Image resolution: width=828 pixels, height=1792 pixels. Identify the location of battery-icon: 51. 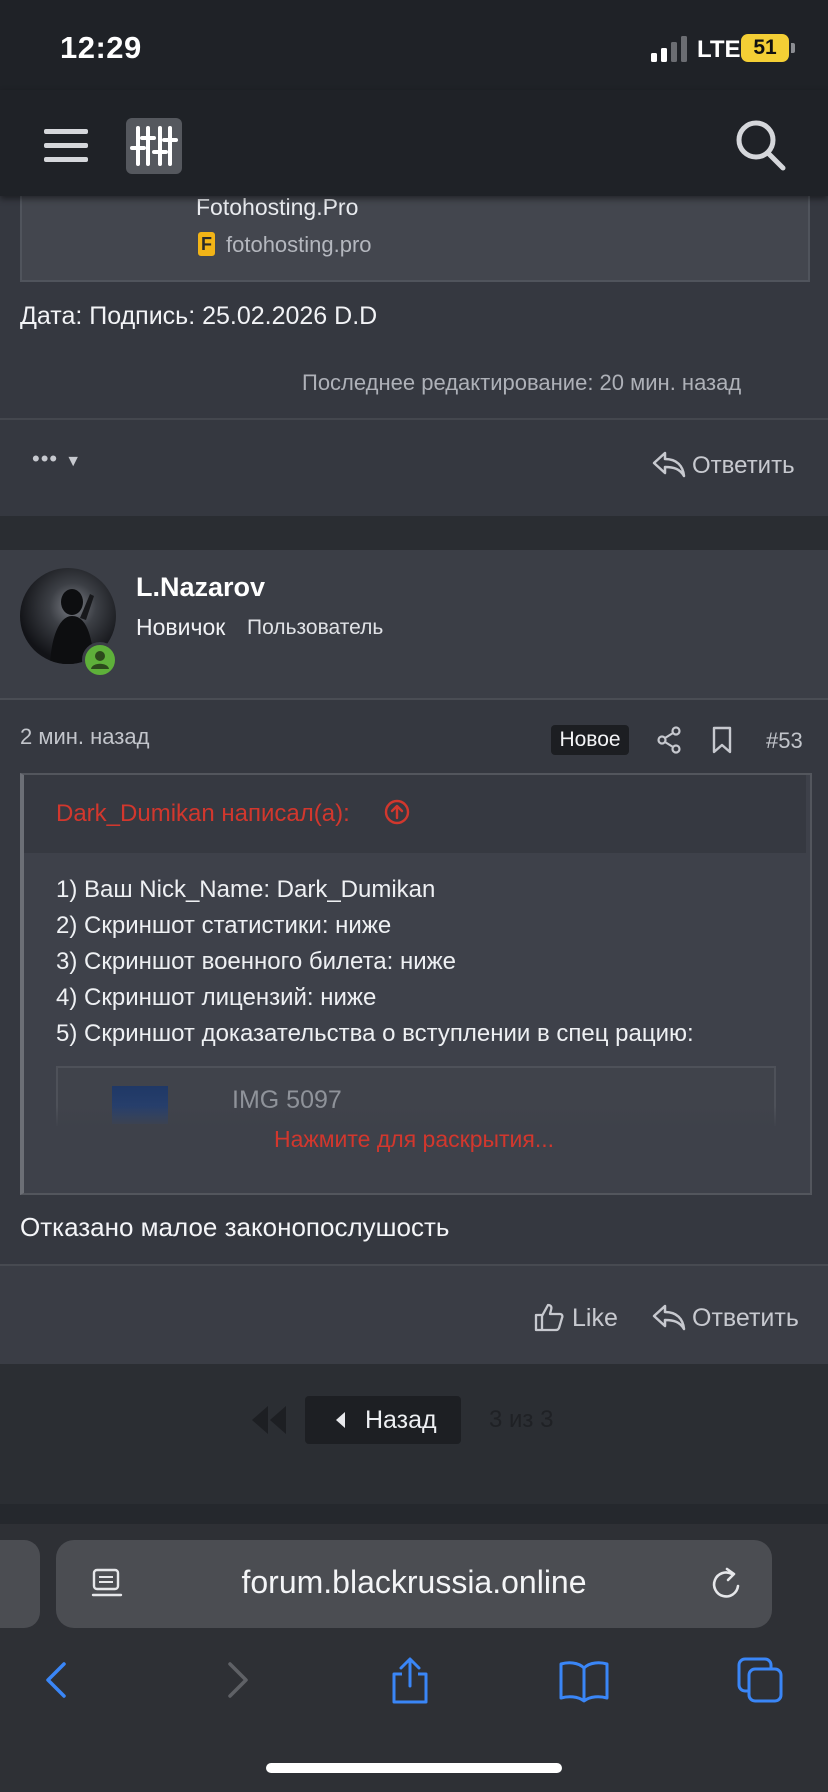
(765, 48).